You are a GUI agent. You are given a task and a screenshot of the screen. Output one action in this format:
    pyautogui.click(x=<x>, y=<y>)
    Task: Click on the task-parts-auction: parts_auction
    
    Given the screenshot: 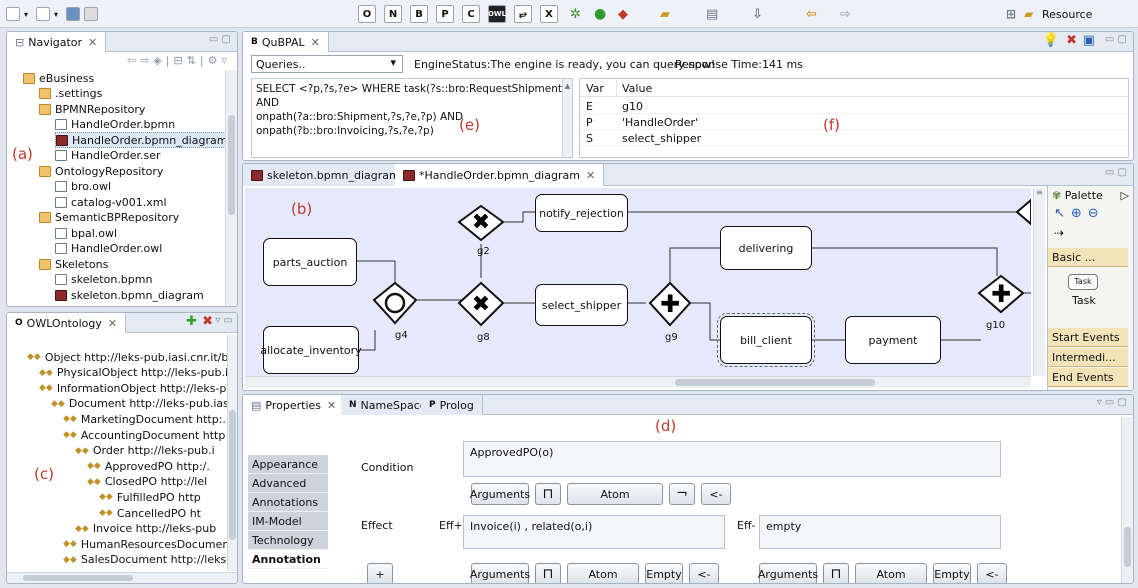 What is the action you would take?
    pyautogui.click(x=310, y=262)
    